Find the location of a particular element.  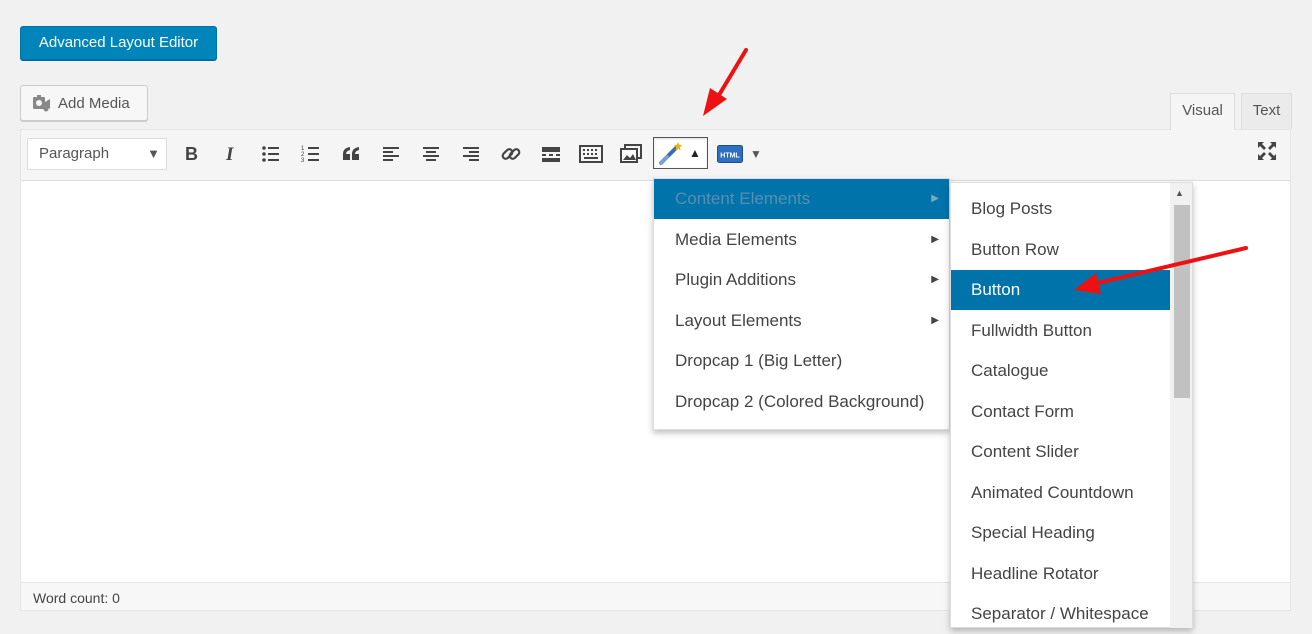

add-media-button: Add Media is located at coordinates (84, 103).